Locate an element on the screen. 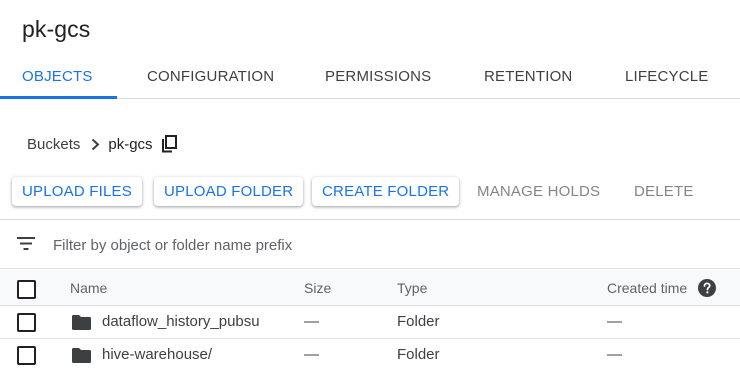  select-all-checkbox is located at coordinates (26, 289).